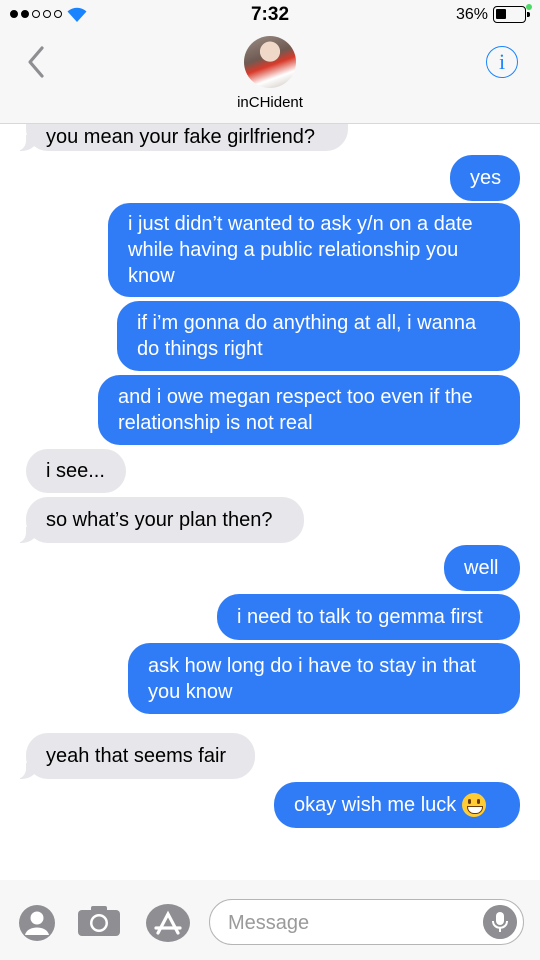  Describe the element at coordinates (360, 617) in the screenshot. I see `message-text: i need to talk to gemma first` at that location.